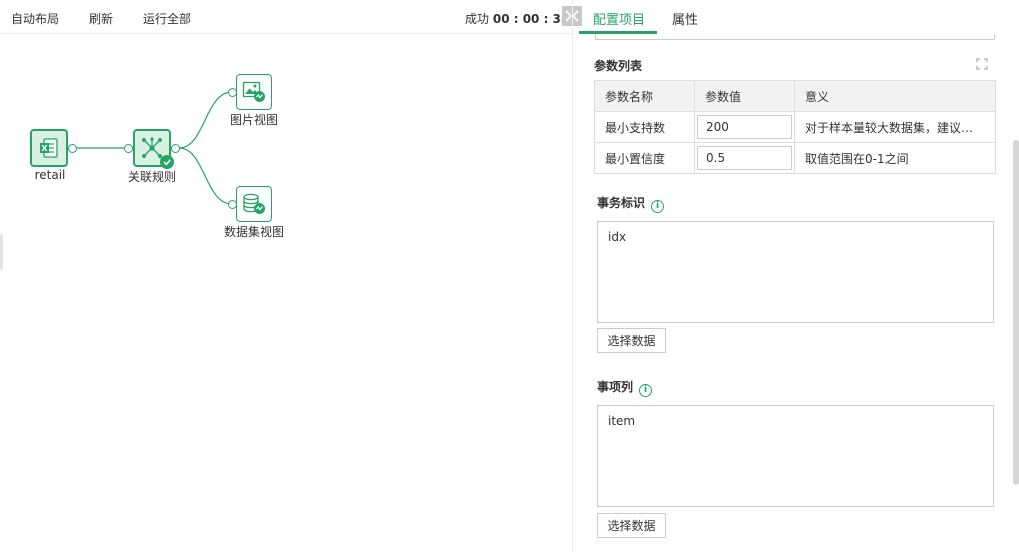 The height and width of the screenshot is (552, 1019). I want to click on expand-icon, so click(982, 64).